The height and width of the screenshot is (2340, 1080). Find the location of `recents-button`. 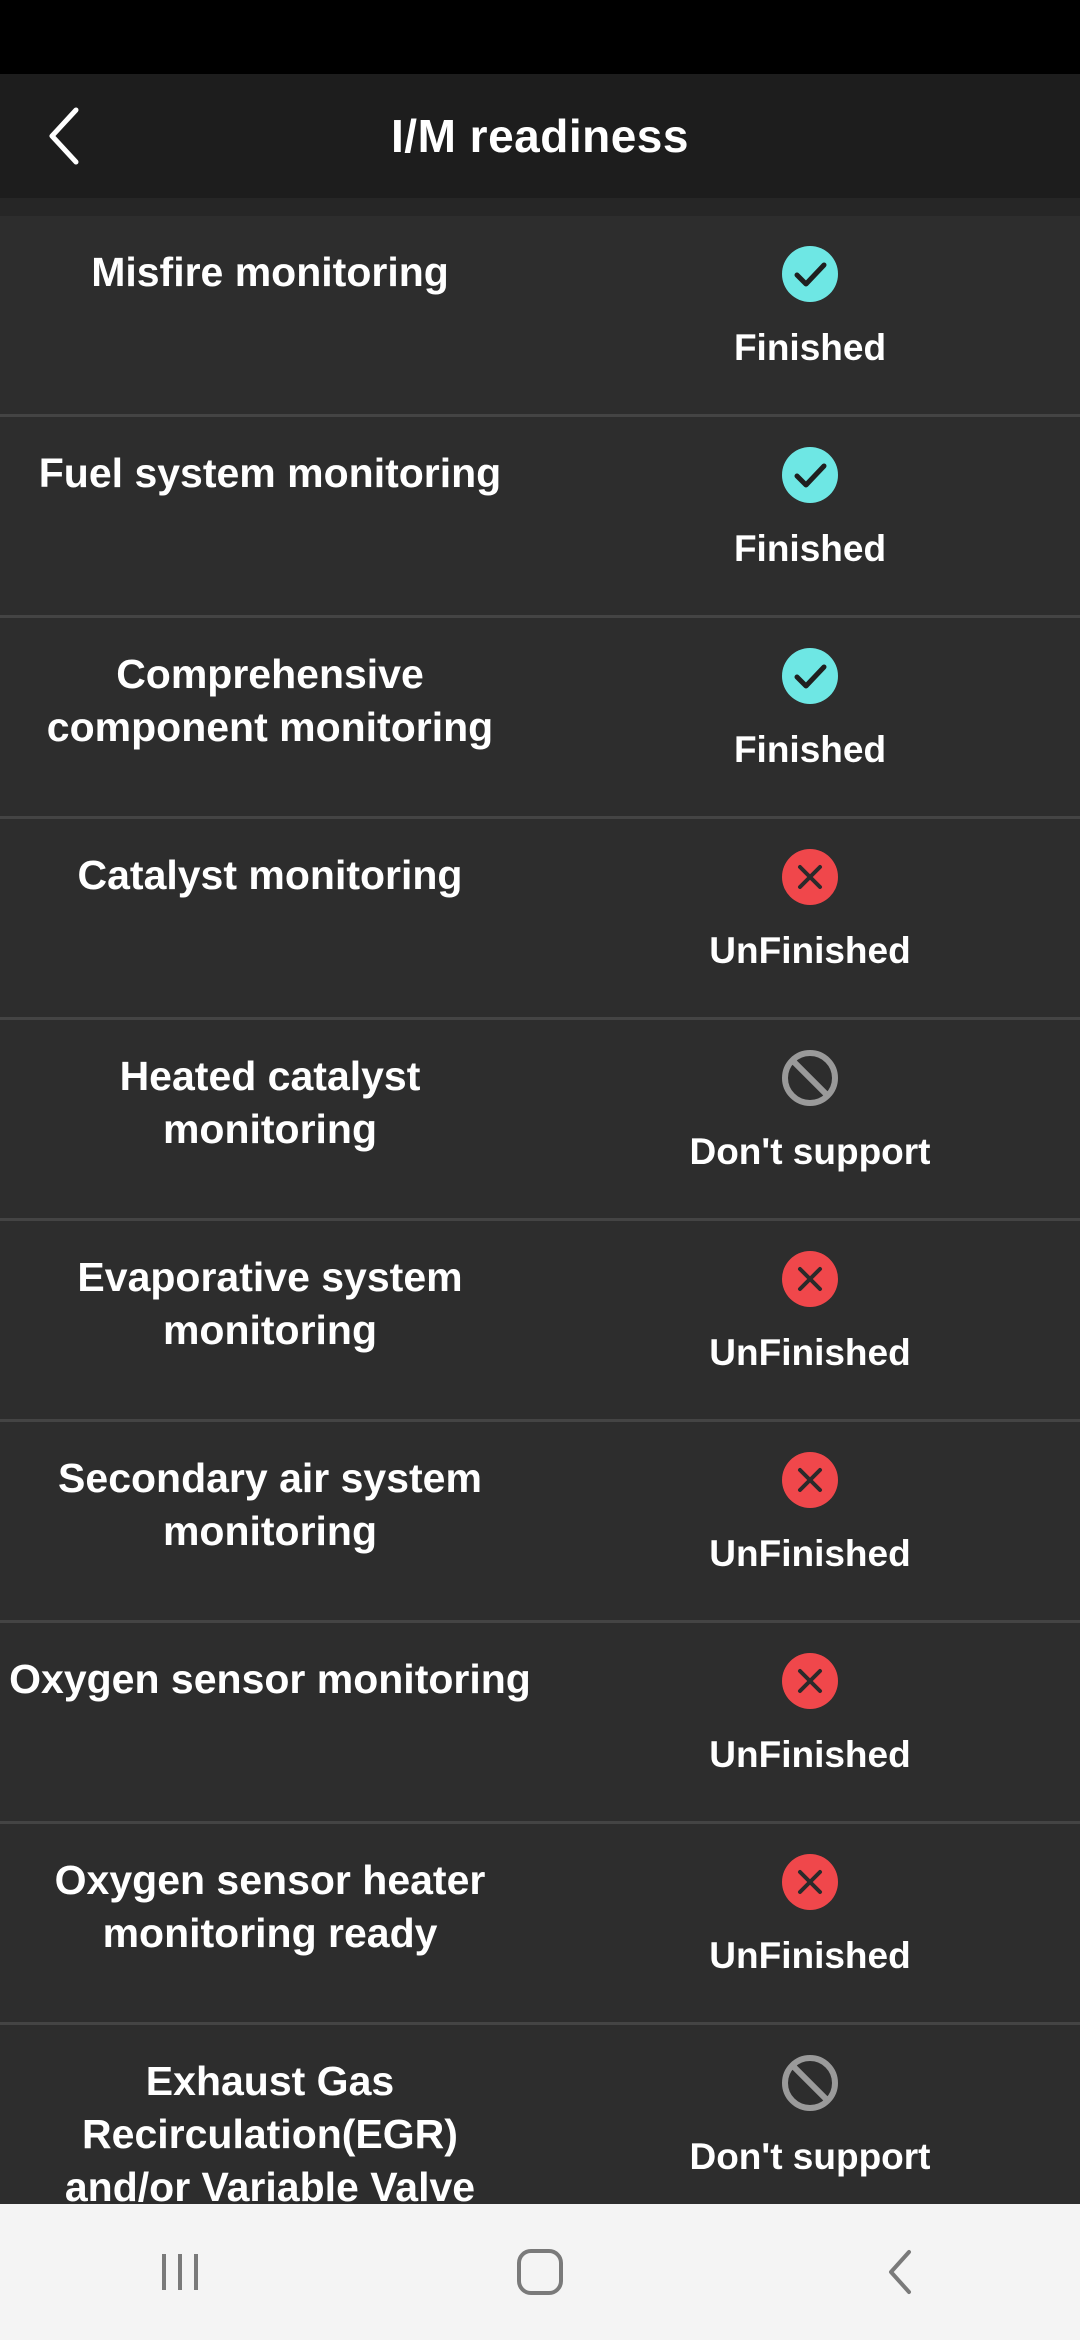

recents-button is located at coordinates (180, 2272).